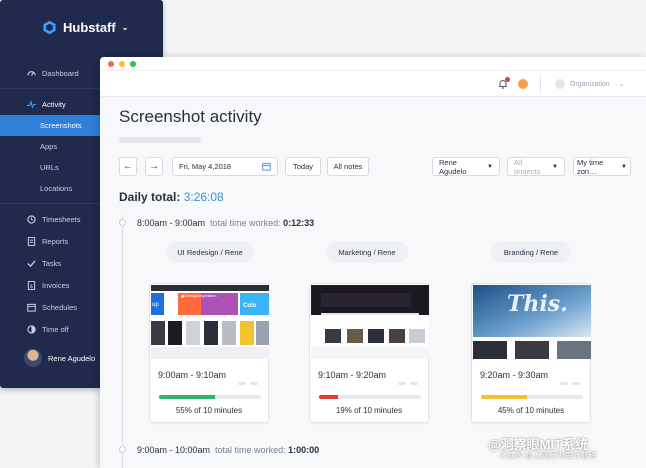 The image size is (646, 468). What do you see at coordinates (531, 410) in the screenshot?
I see `activity-percentage: 45% of 10 minutes` at bounding box center [531, 410].